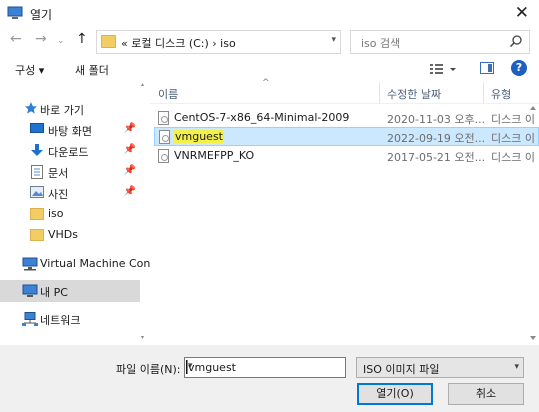  I want to click on sidebar-item-label: 바탕 화면, so click(70, 131).